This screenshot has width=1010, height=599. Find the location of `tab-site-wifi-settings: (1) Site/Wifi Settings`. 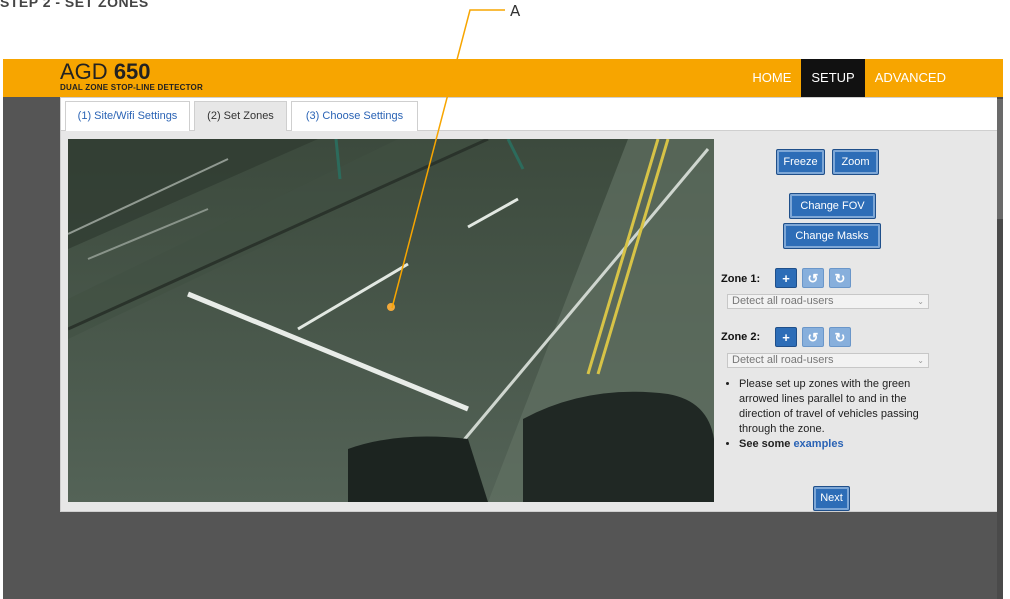

tab-site-wifi-settings: (1) Site/Wifi Settings is located at coordinates (127, 116).